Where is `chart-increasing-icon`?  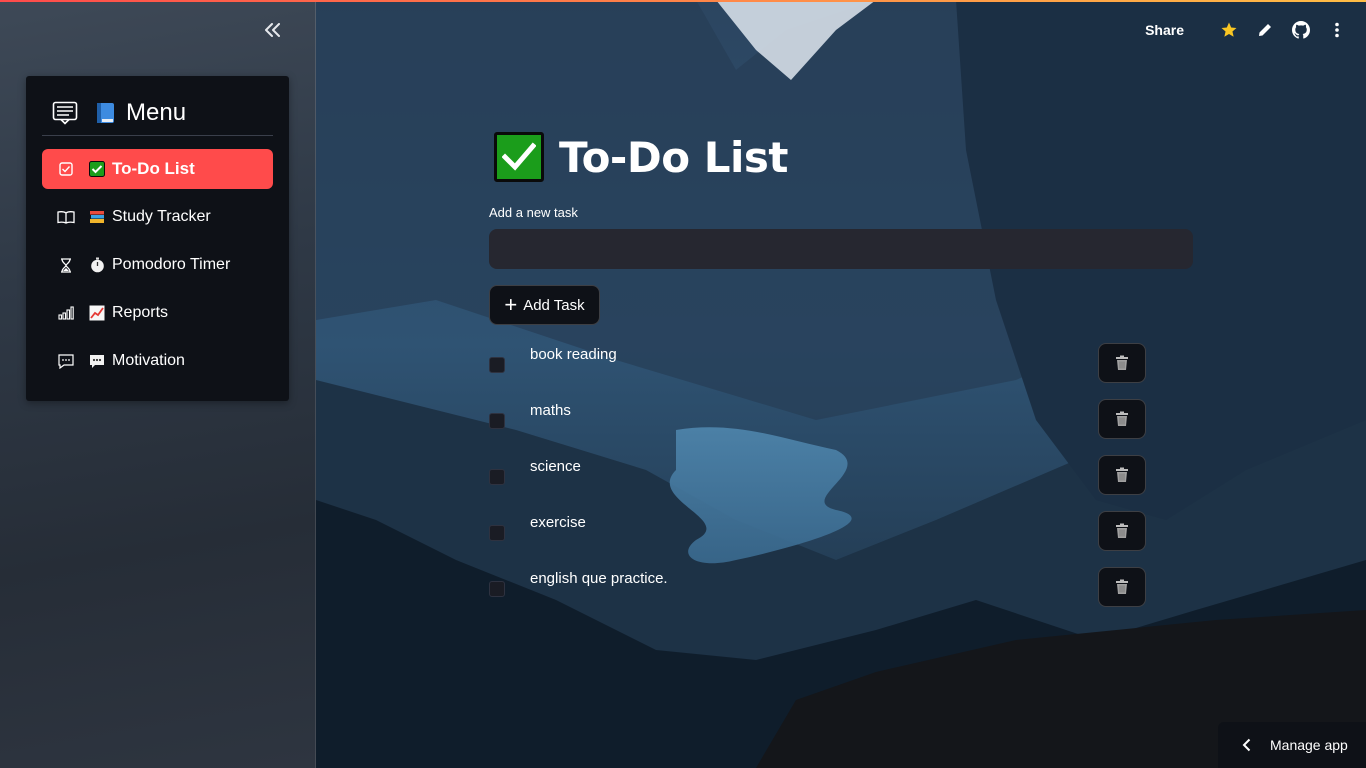
chart-increasing-icon is located at coordinates (97, 313).